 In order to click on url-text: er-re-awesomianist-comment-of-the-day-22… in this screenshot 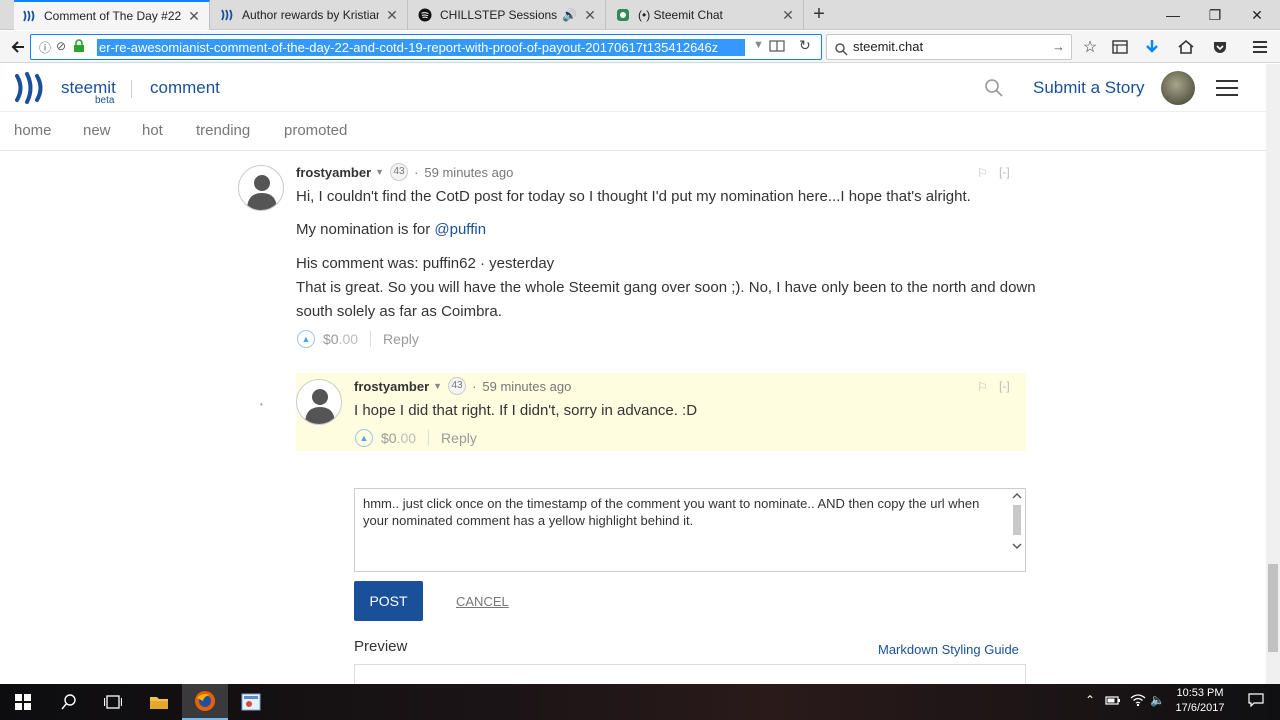, I will do `click(421, 47)`.